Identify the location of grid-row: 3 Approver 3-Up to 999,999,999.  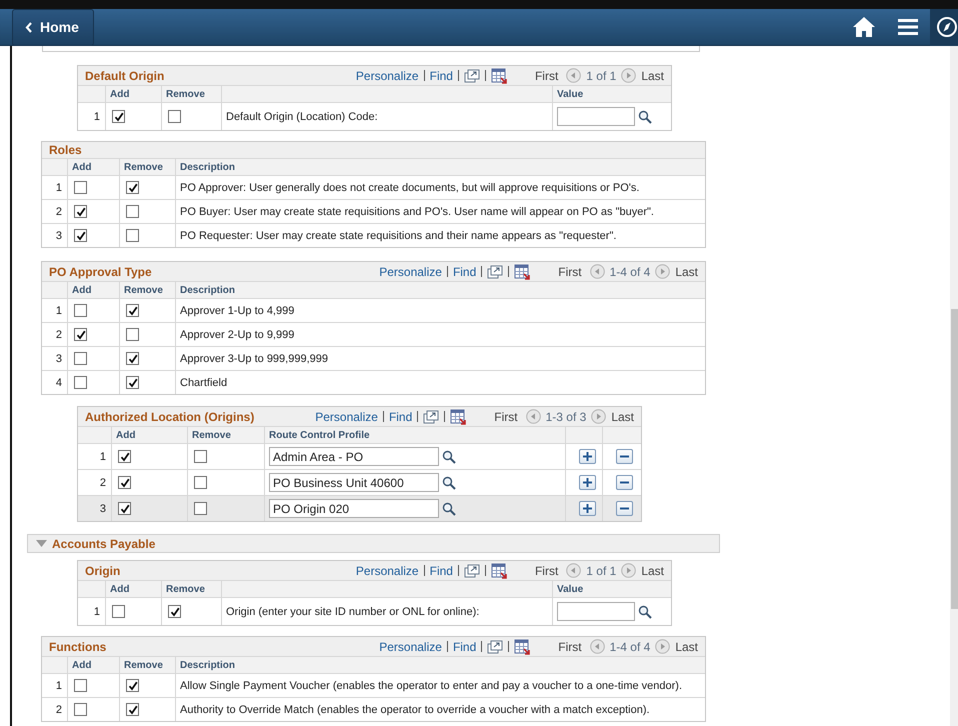
(373, 359).